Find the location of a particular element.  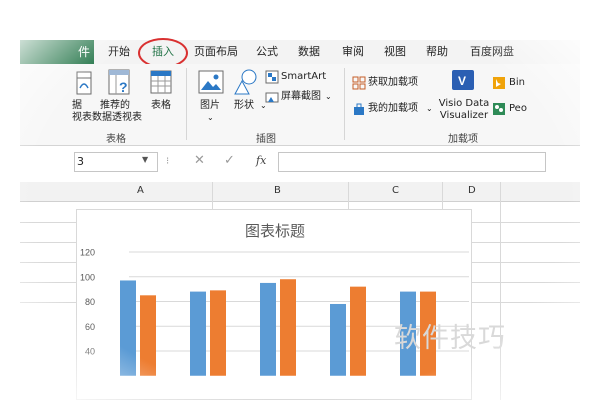

my-addins-label: 我的加载项 is located at coordinates (393, 109).